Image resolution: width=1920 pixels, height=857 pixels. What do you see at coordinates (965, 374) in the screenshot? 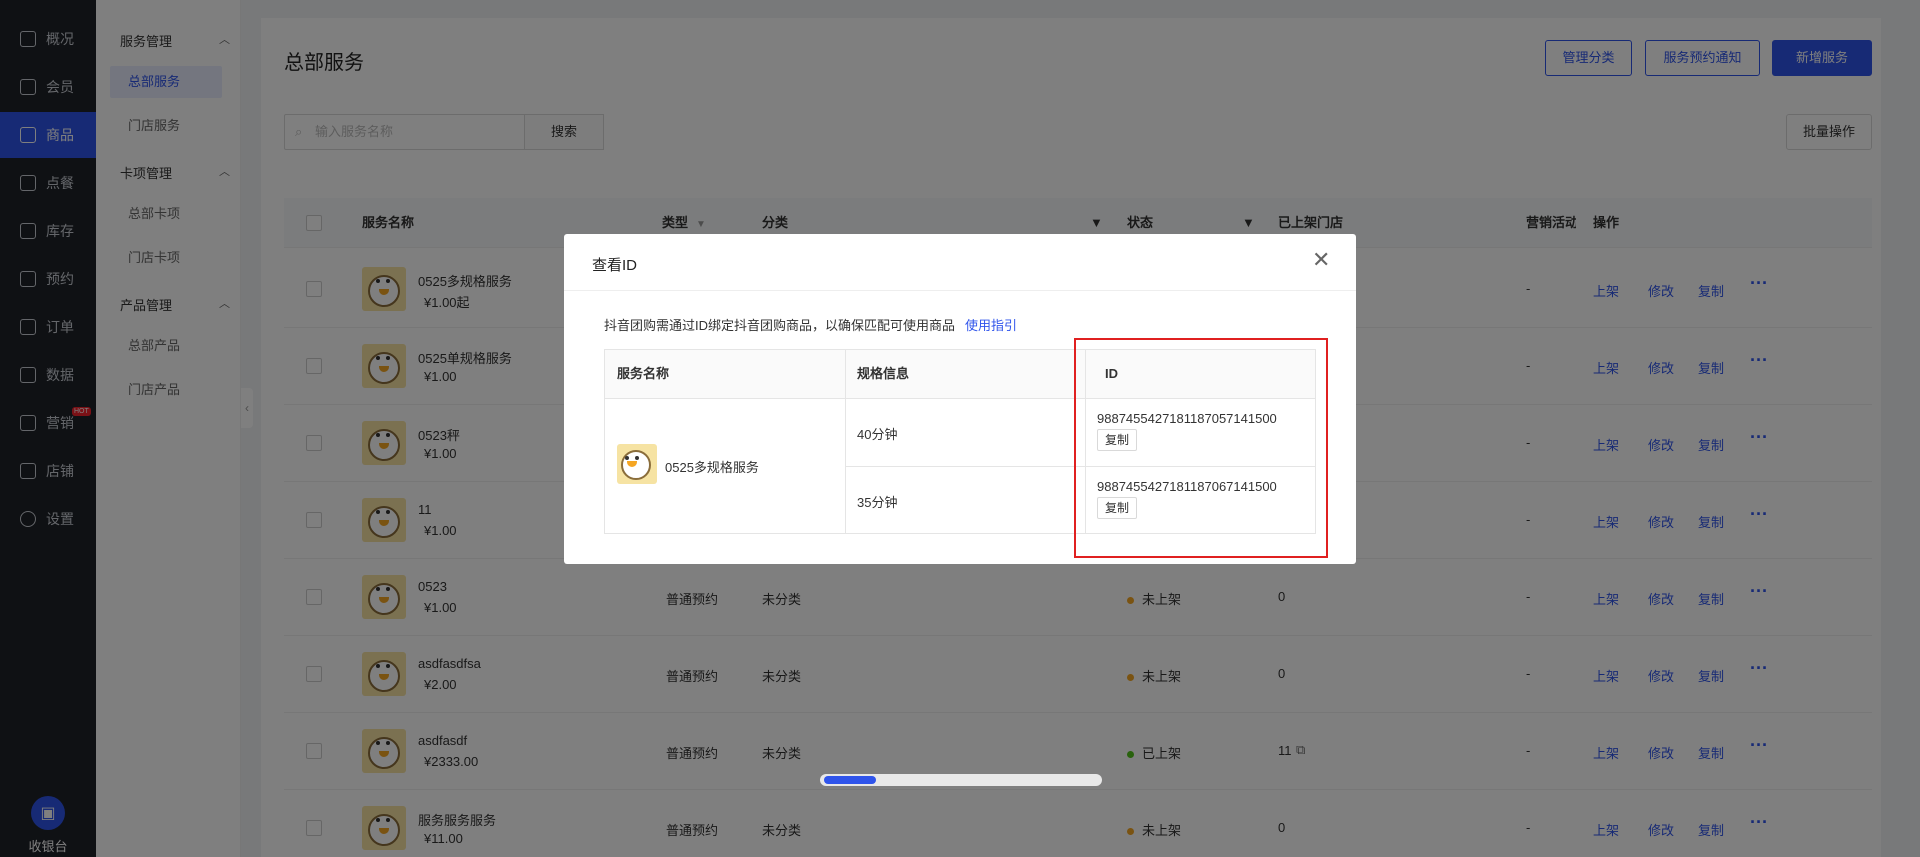
I see `id-table-col-spec: 规格信息` at bounding box center [965, 374].